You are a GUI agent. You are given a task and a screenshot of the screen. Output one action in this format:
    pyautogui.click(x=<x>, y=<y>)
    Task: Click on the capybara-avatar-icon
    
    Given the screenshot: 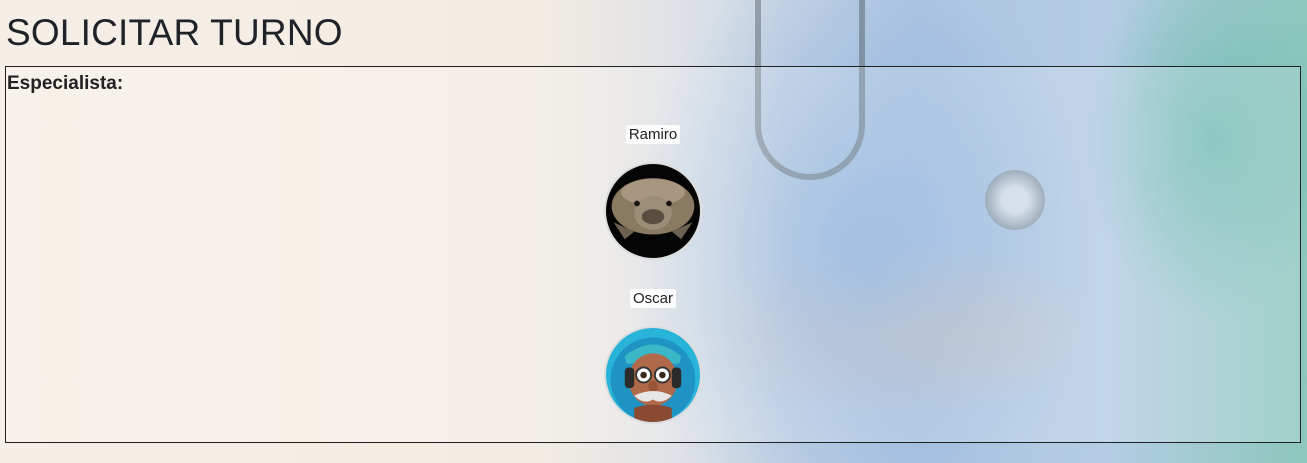 What is the action you would take?
    pyautogui.click(x=653, y=211)
    